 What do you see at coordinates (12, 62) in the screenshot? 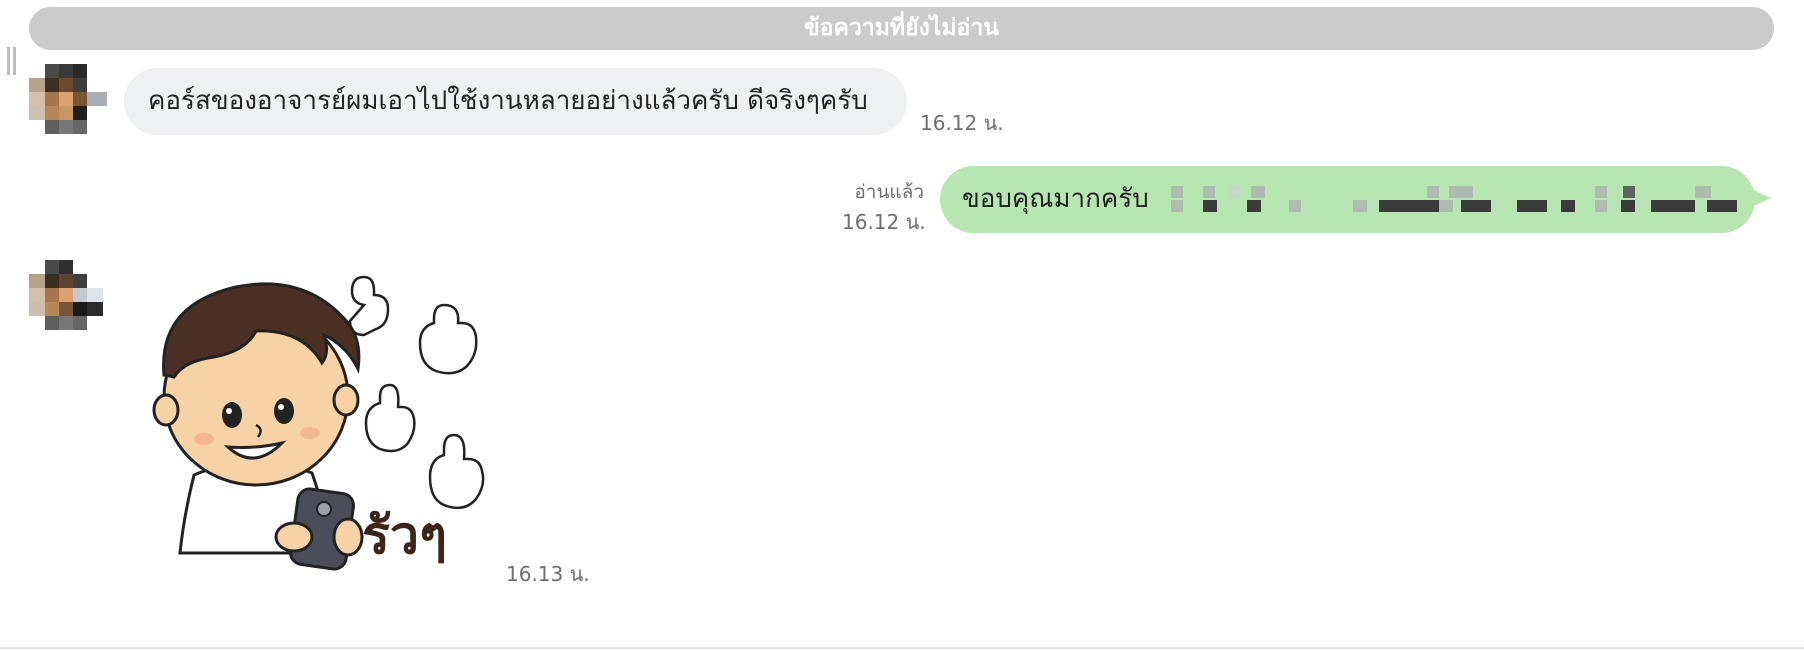
I see `resize-handle-icon` at bounding box center [12, 62].